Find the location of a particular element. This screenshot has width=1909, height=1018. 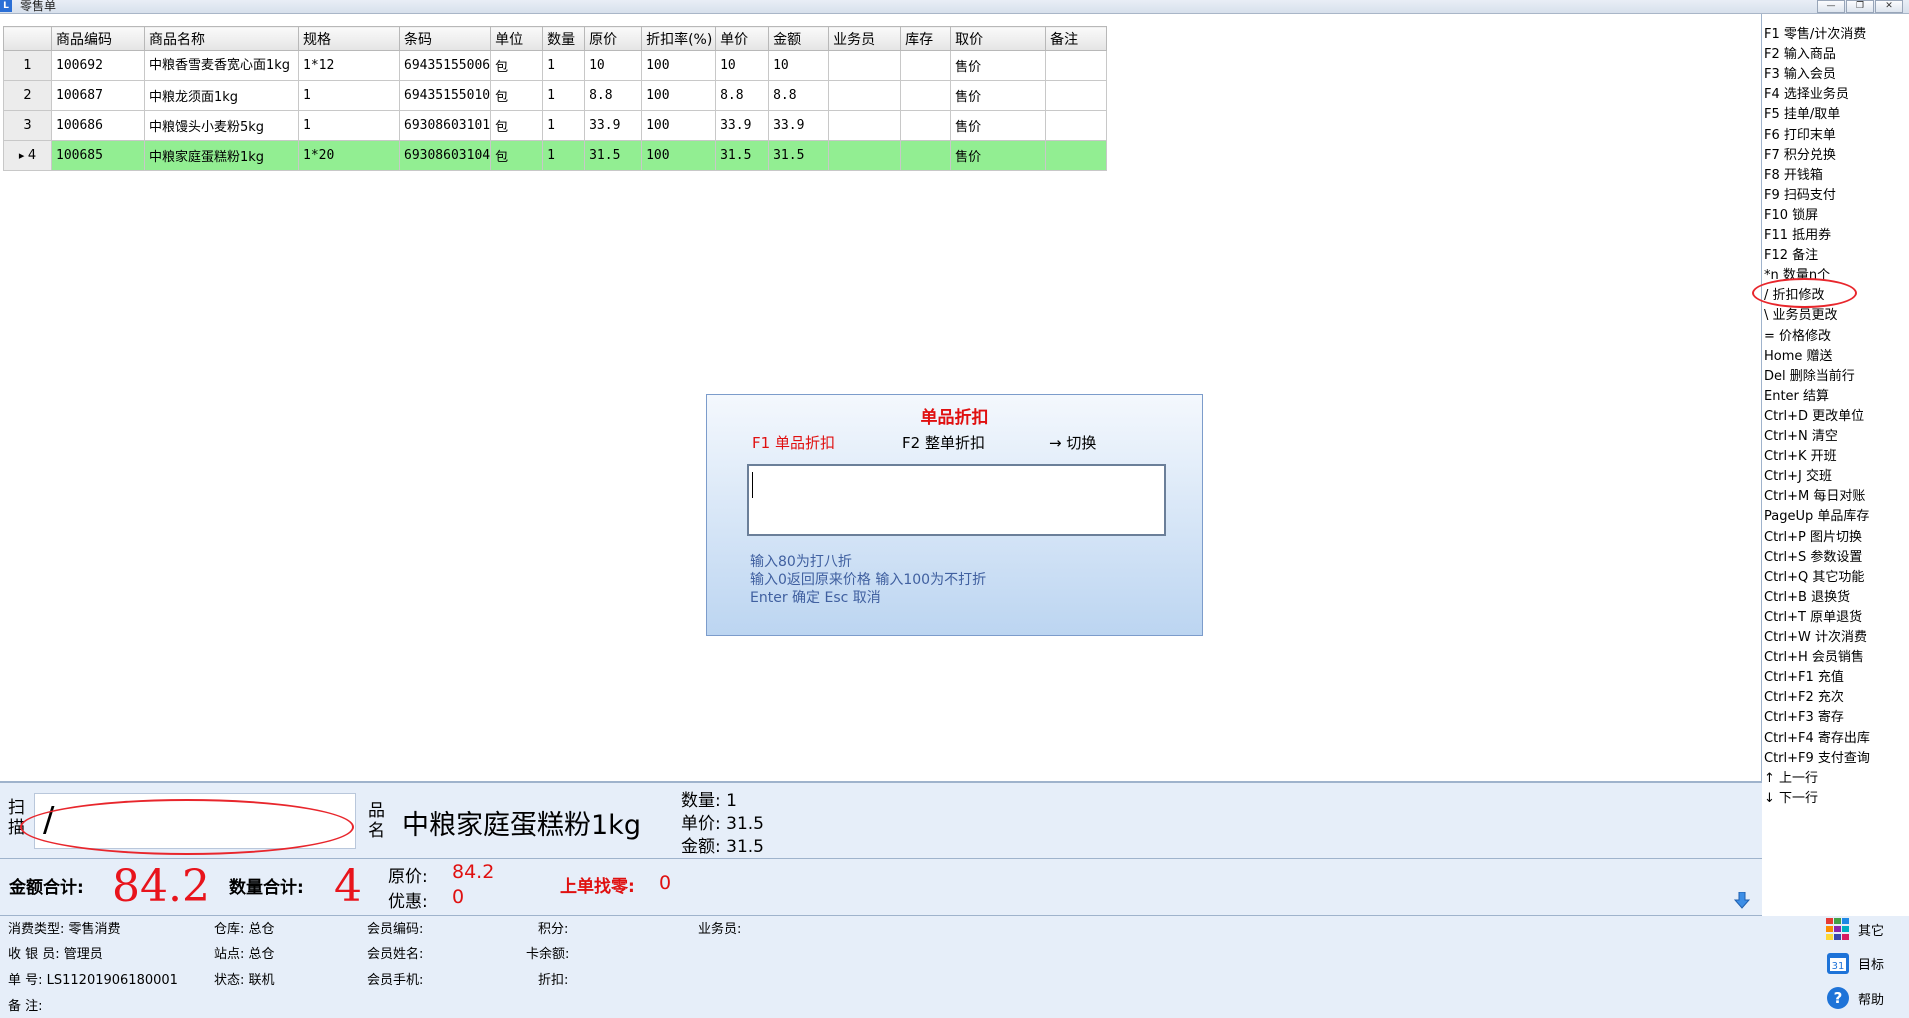

shortcut-item: ↓ 下一行 is located at coordinates (1791, 799).